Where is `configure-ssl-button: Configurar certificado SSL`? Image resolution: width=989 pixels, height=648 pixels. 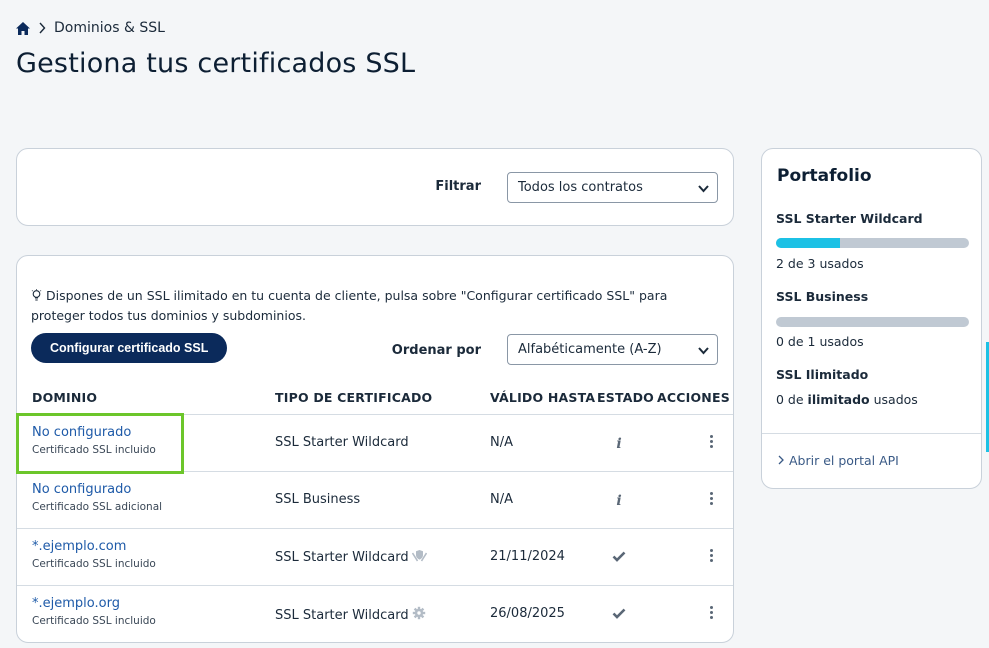 configure-ssl-button: Configurar certificado SSL is located at coordinates (129, 348).